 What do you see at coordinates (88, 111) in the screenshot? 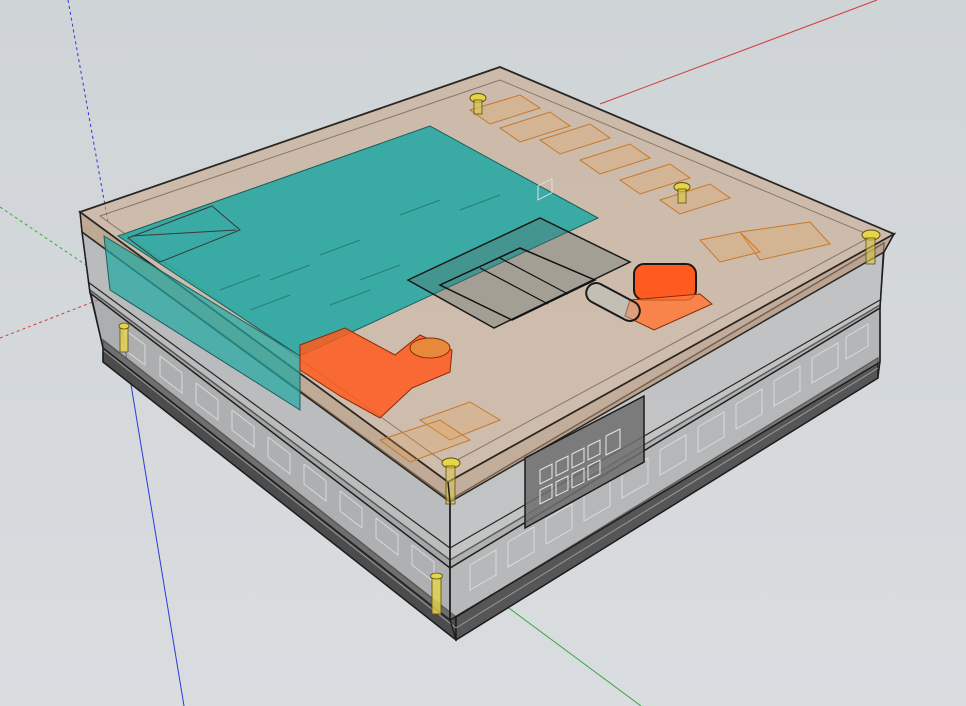
I see `blue-axis-negative` at bounding box center [88, 111].